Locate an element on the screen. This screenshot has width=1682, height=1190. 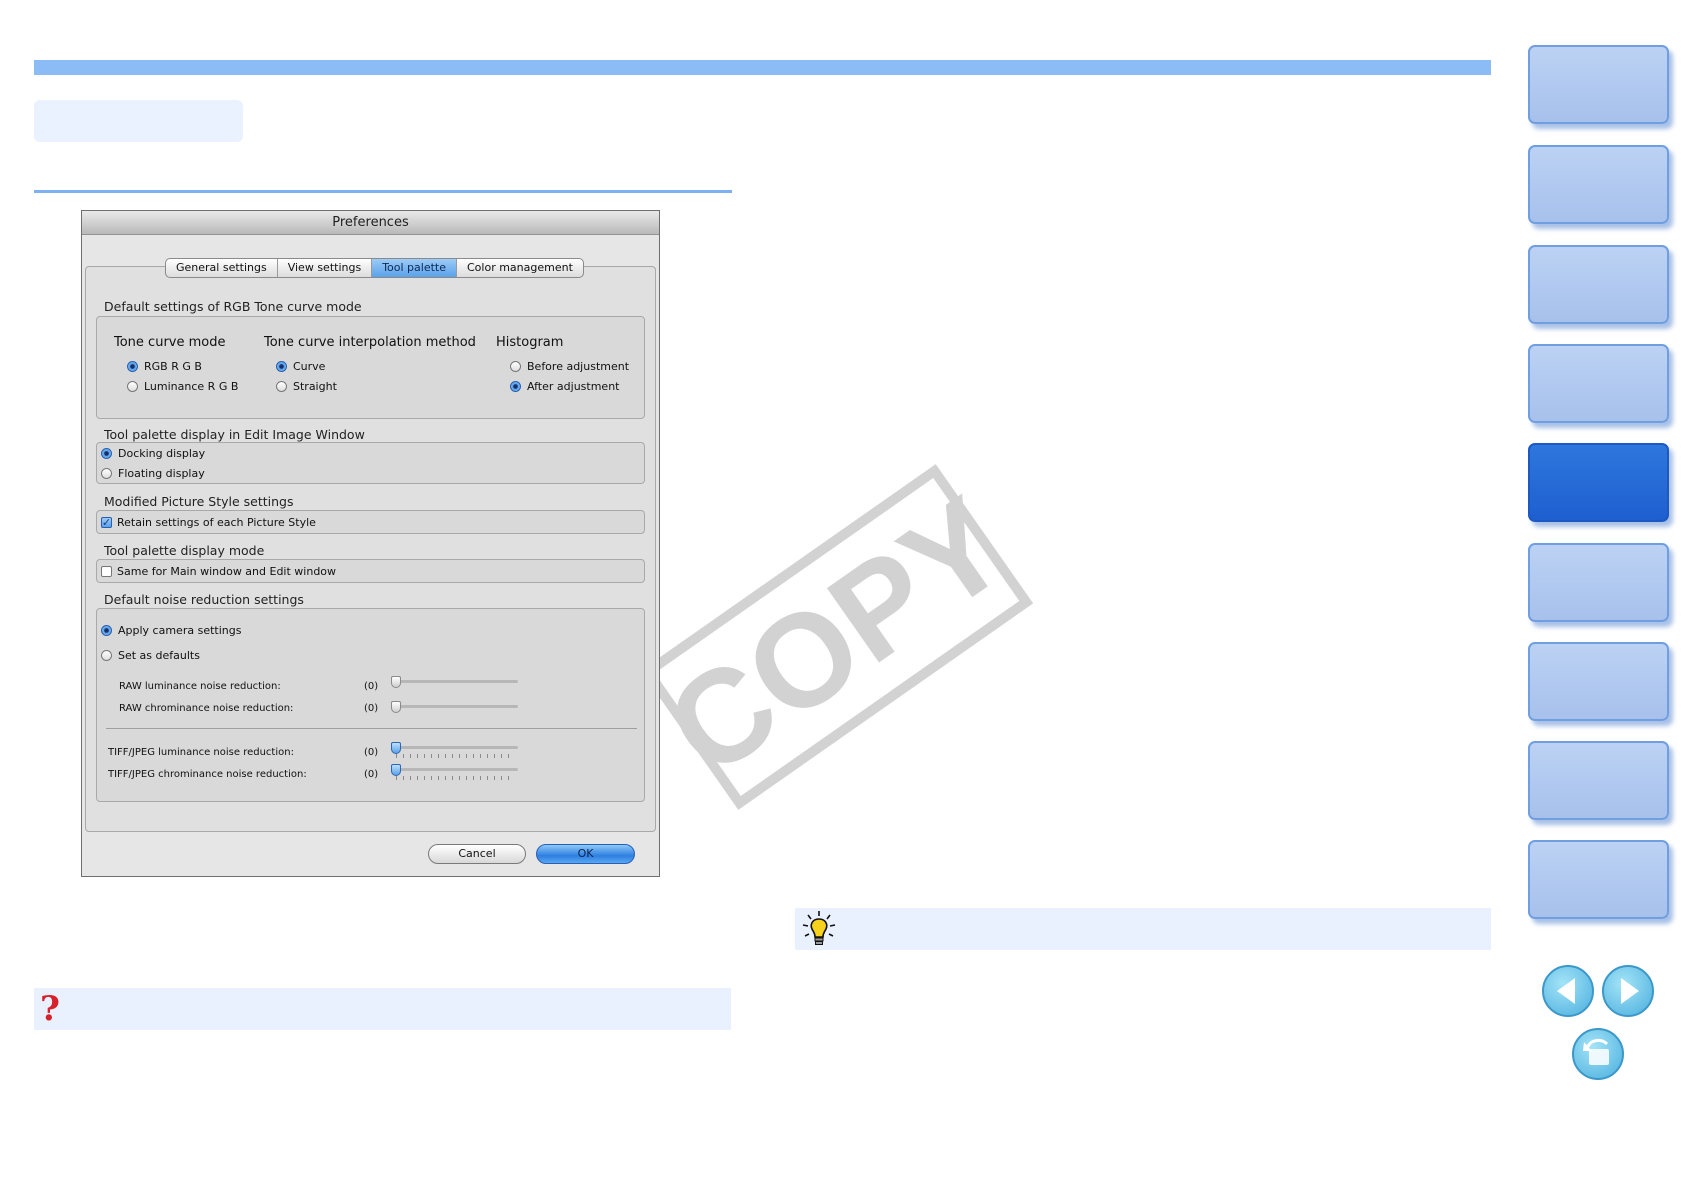
ok-button: OK is located at coordinates (585, 854).